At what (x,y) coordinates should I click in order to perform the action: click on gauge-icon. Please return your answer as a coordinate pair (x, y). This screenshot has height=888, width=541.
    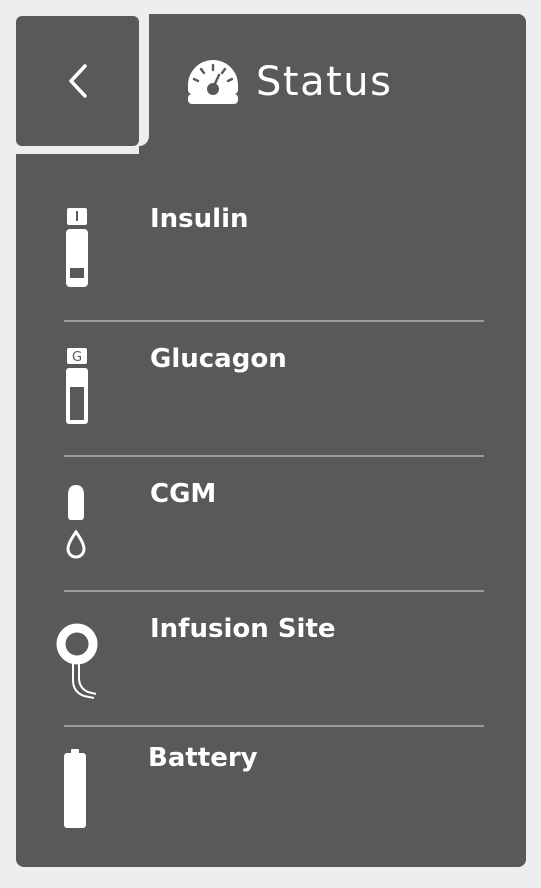
    Looking at the image, I should click on (213, 82).